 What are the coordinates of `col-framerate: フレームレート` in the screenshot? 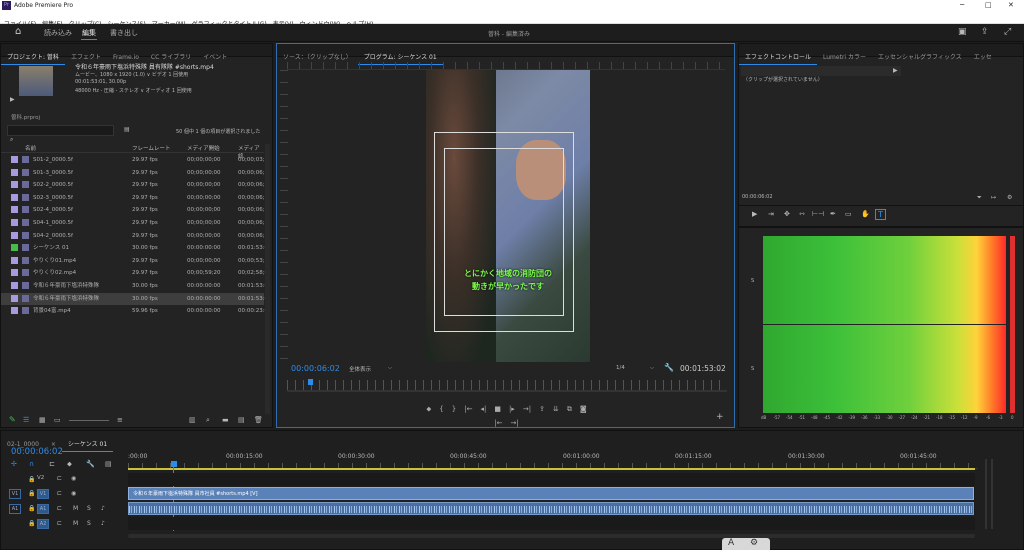 It's located at (151, 148).